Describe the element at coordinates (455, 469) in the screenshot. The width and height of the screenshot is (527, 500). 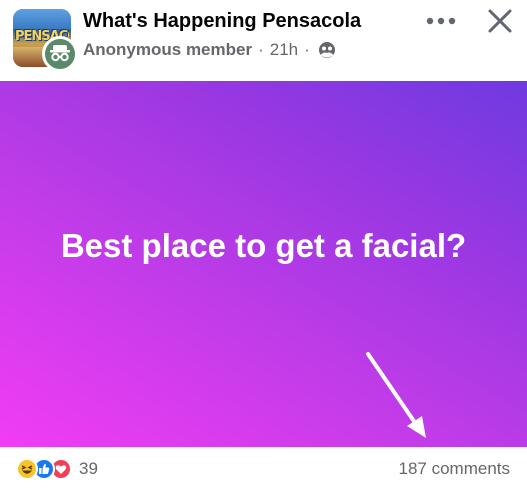
I see `comments-count-link: 187 comments` at that location.